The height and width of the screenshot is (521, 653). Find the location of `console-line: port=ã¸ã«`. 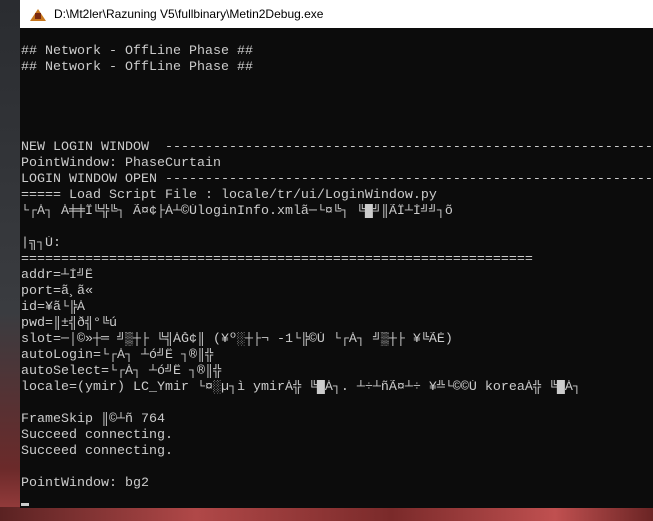

console-line: port=ã¸ã« is located at coordinates (57, 291).